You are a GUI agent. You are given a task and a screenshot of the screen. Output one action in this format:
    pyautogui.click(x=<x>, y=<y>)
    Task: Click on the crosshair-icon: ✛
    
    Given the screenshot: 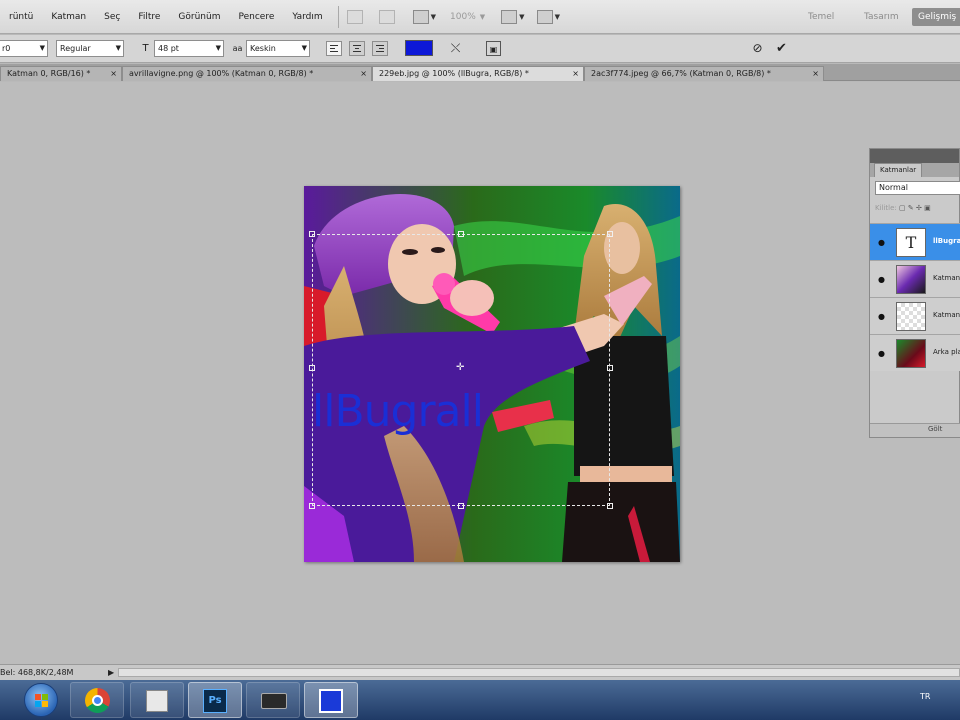 What is the action you would take?
    pyautogui.click(x=460, y=367)
    